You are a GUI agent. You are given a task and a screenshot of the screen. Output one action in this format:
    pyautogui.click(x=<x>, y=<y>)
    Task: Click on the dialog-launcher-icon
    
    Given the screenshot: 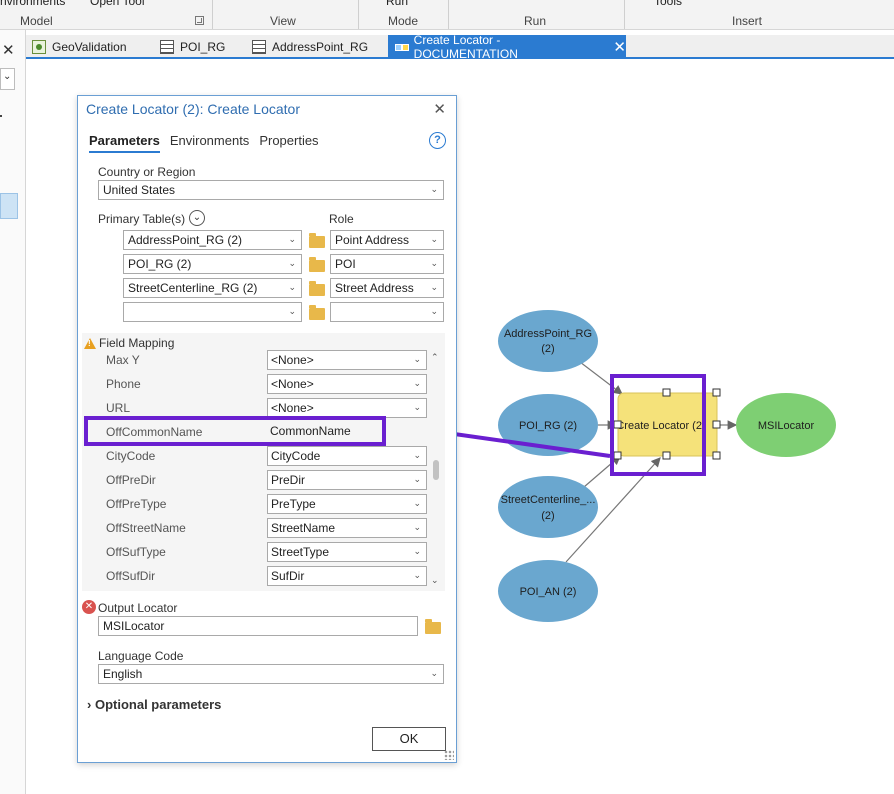 What is the action you would take?
    pyautogui.click(x=199, y=20)
    